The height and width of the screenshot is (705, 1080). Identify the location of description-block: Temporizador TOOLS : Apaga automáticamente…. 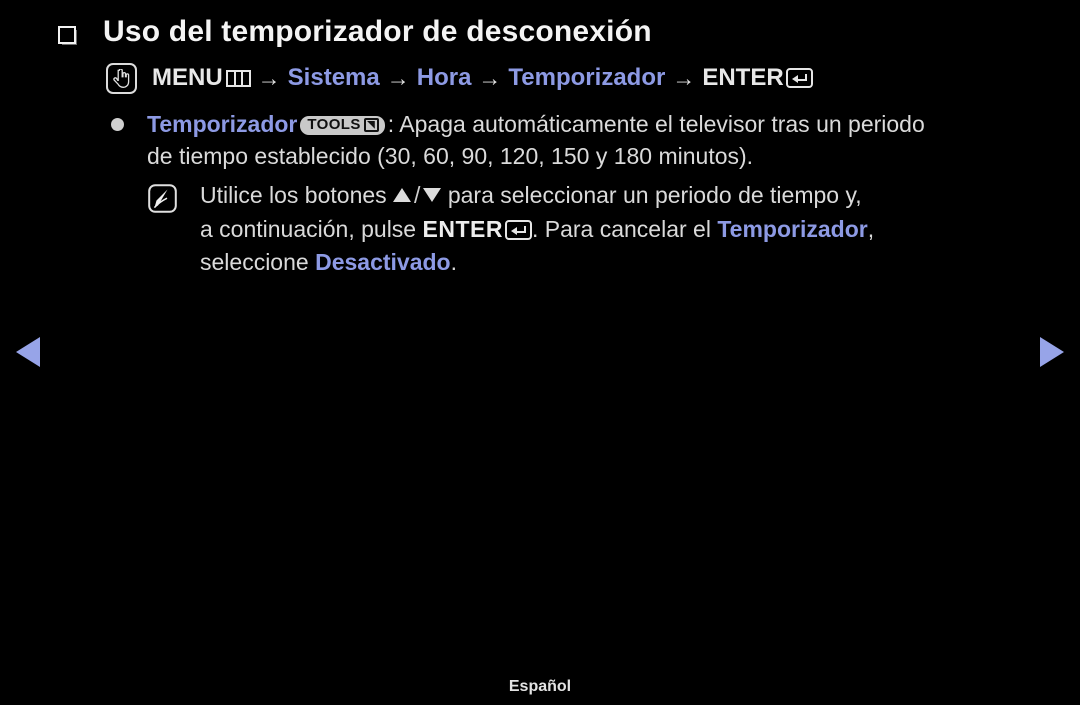
(518, 133).